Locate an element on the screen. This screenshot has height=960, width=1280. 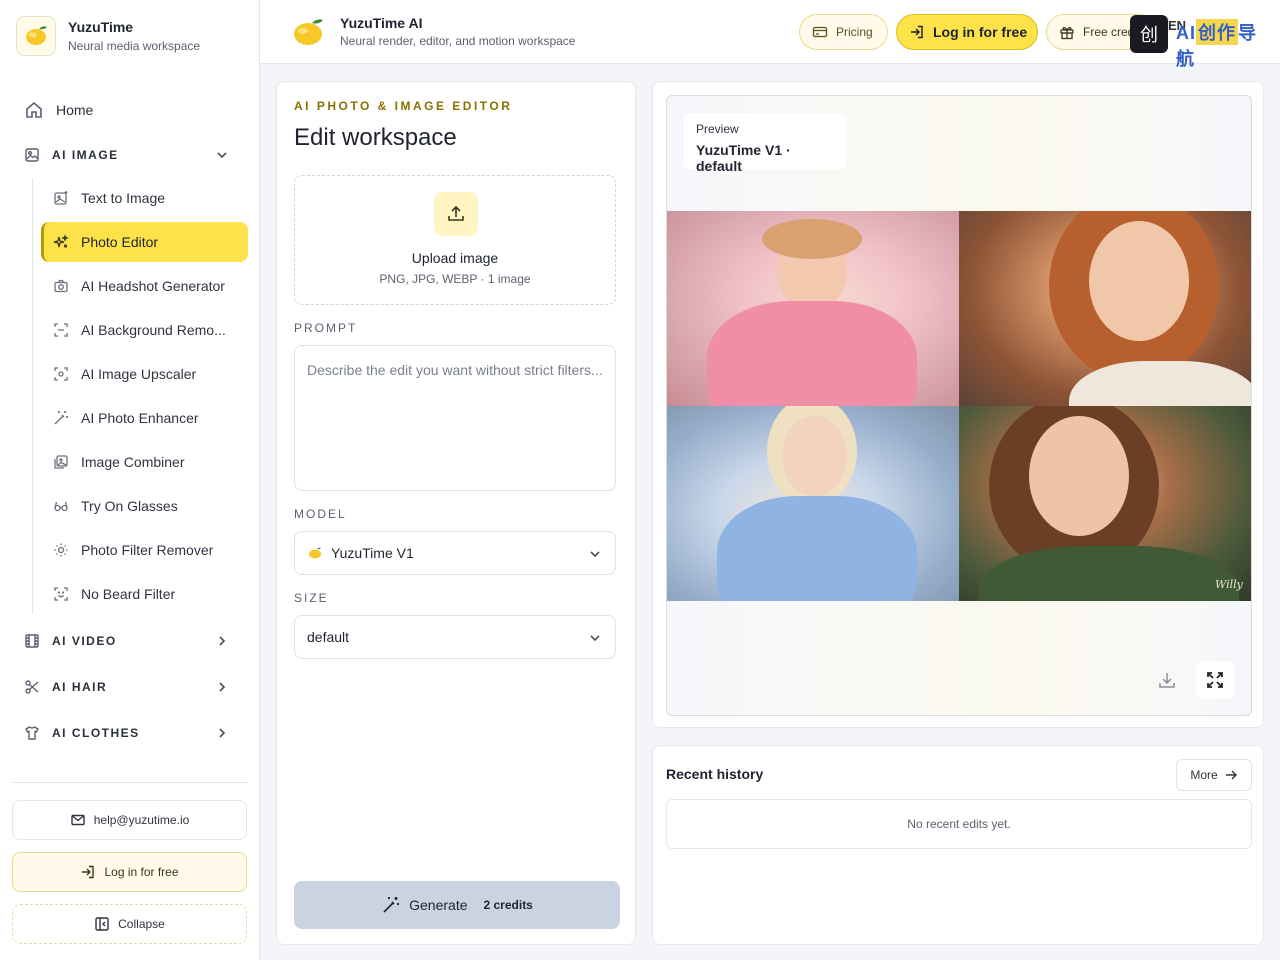
sidebar-item-label: Text to Image is located at coordinates (123, 198).